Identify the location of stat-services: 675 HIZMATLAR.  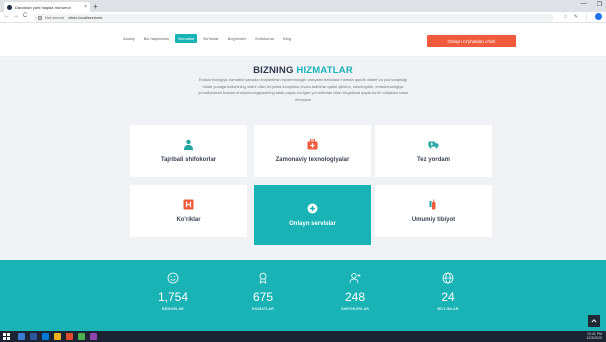
(263, 285).